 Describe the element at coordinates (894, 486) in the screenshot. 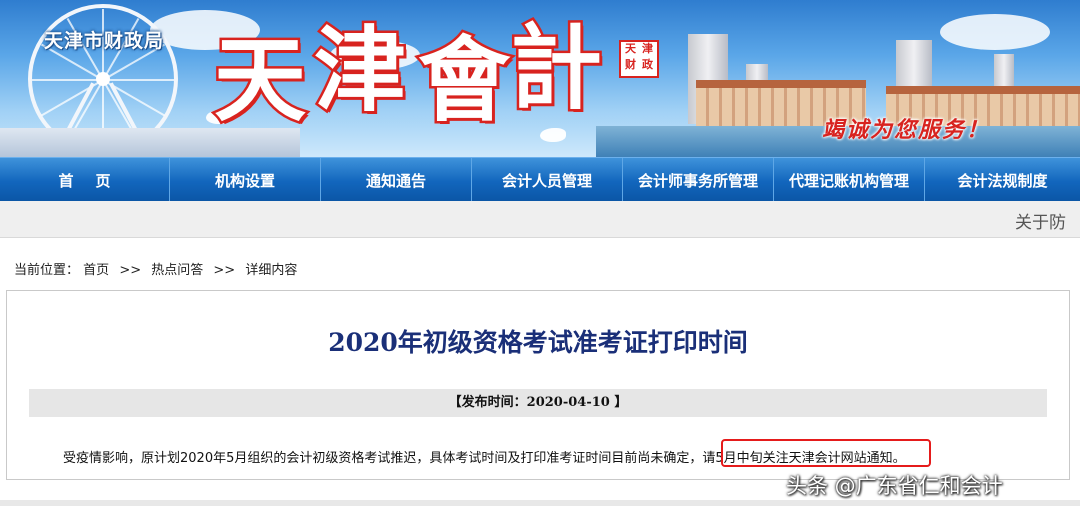

I see `watermark: 头条 @广东省仁和会计` at that location.